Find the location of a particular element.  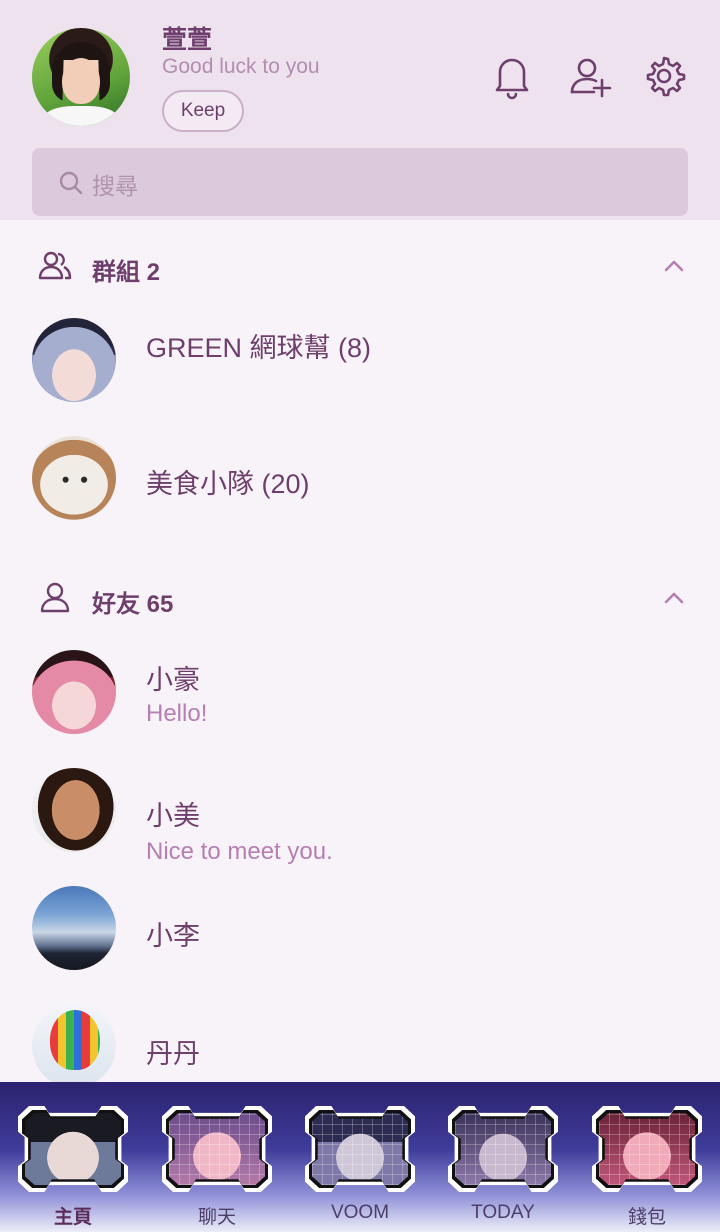

tab-label: 主頁 is located at coordinates (72, 1217).